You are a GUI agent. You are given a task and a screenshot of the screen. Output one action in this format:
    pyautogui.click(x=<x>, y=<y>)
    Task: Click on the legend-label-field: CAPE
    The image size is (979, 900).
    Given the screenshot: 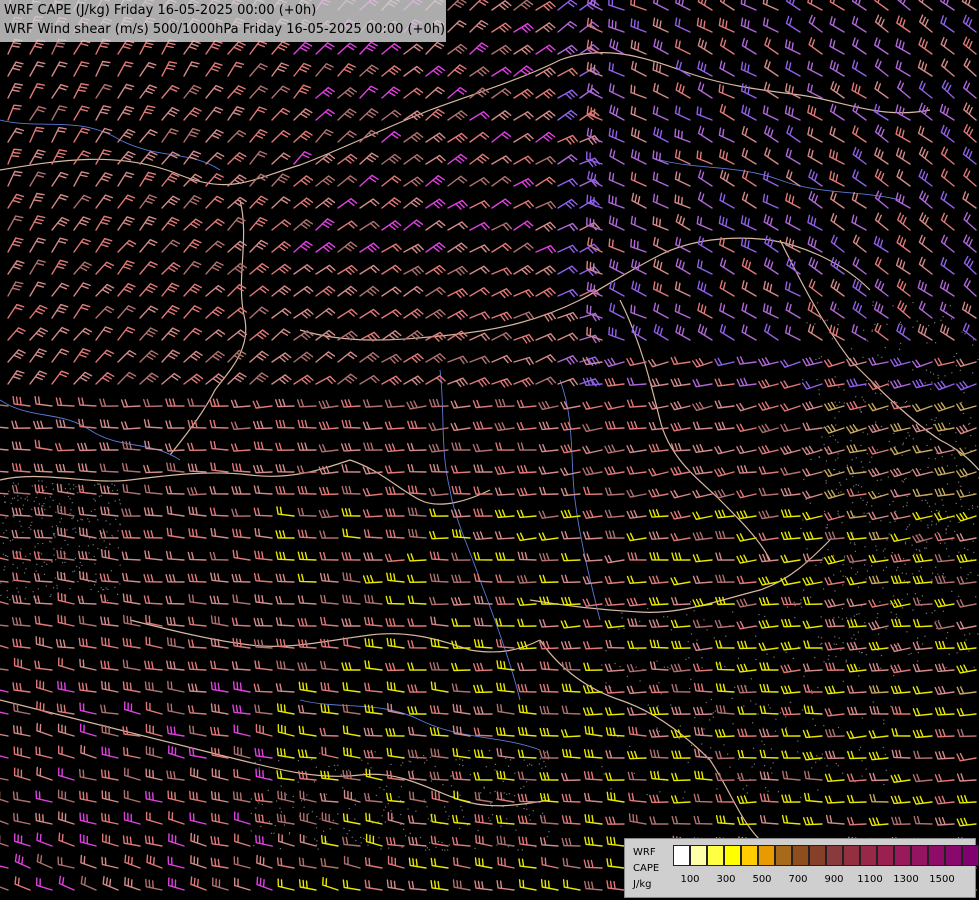 What is the action you would take?
    pyautogui.click(x=646, y=868)
    